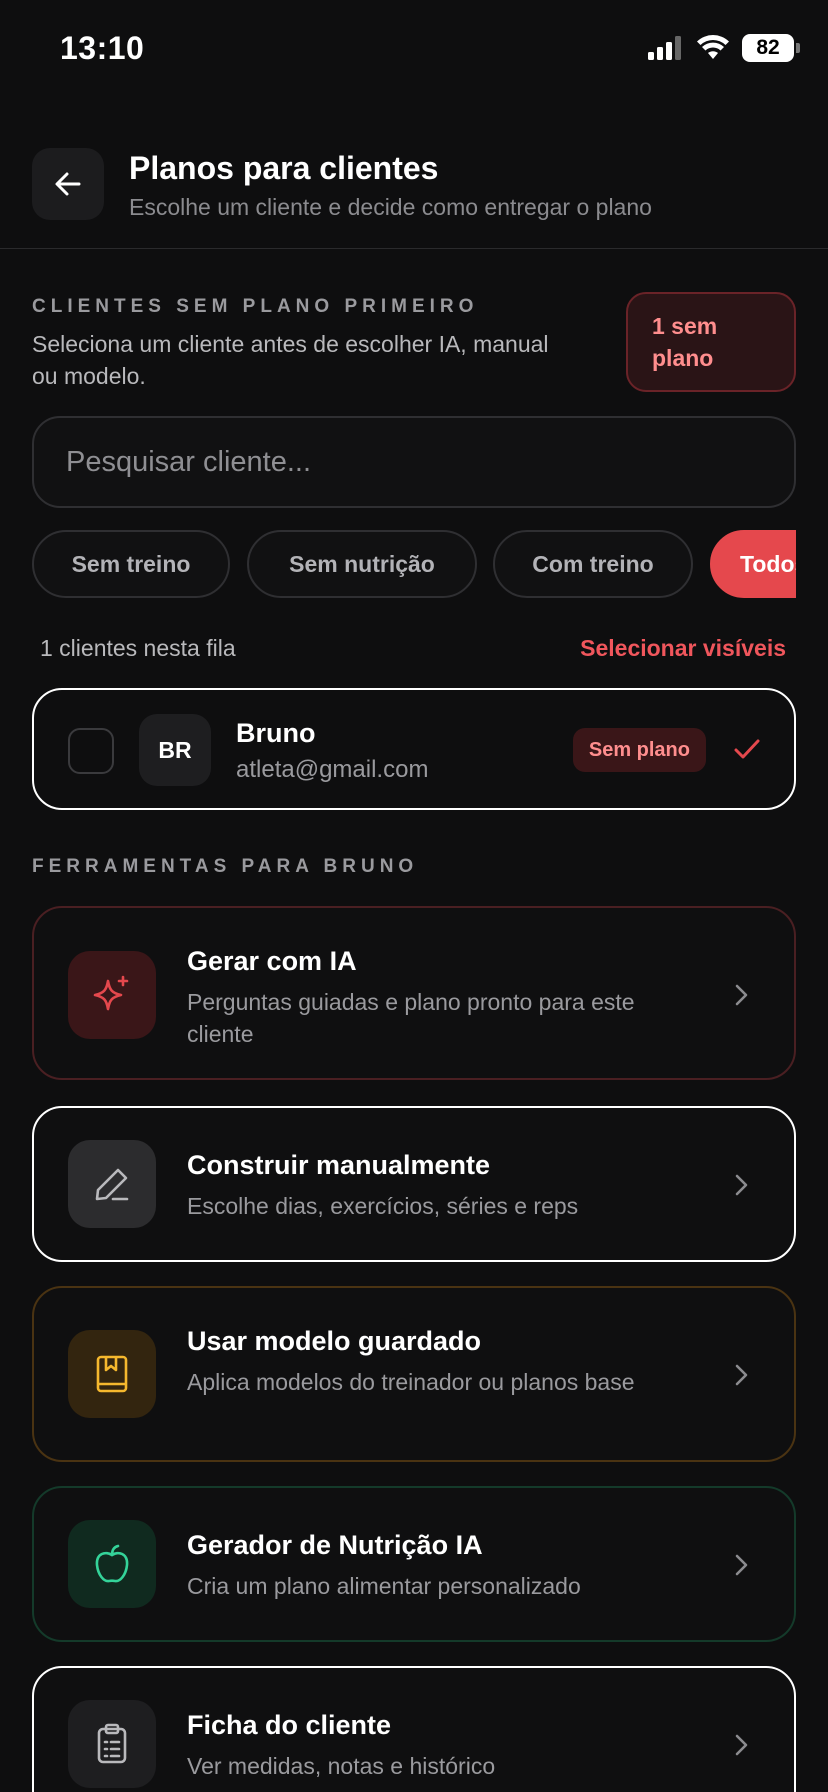  I want to click on status-icons: 82, so click(724, 48).